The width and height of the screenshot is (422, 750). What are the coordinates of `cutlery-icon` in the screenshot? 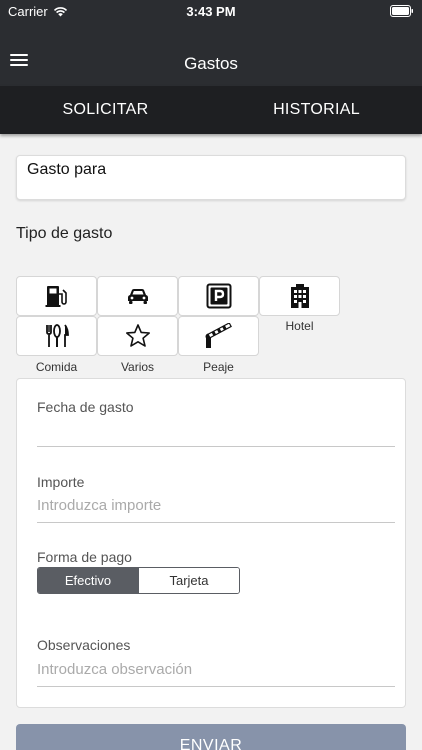 It's located at (57, 335).